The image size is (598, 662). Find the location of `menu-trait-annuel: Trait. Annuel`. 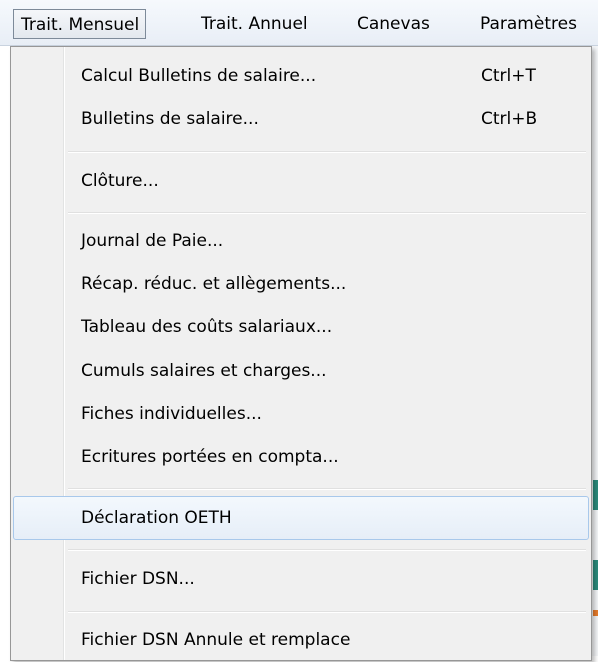

menu-trait-annuel: Trait. Annuel is located at coordinates (254, 24).